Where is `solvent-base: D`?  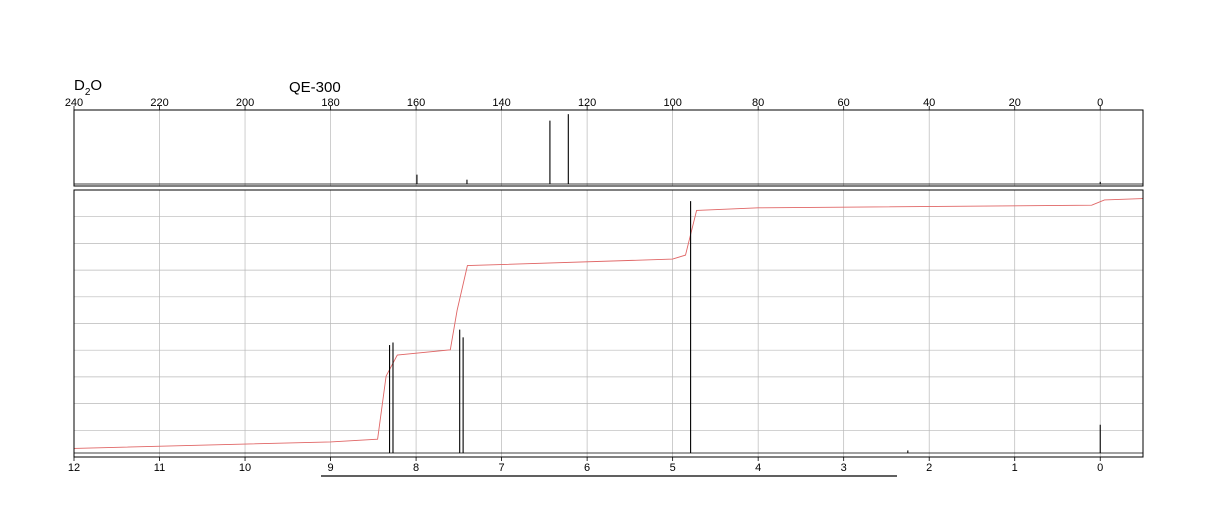 solvent-base: D is located at coordinates (79, 85).